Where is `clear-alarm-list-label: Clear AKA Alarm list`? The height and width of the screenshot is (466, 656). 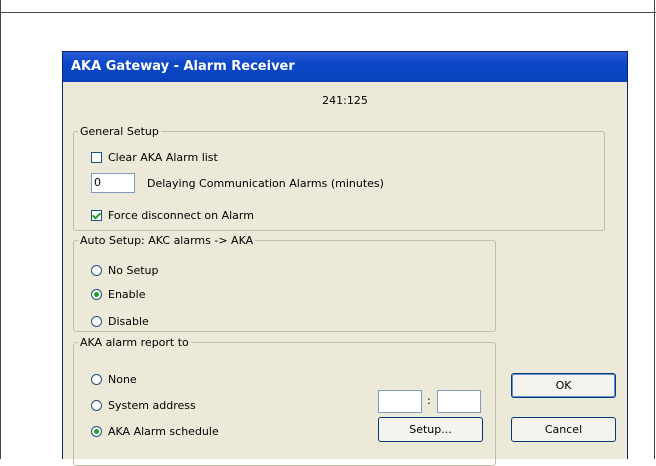
clear-alarm-list-label: Clear AKA Alarm list is located at coordinates (163, 157).